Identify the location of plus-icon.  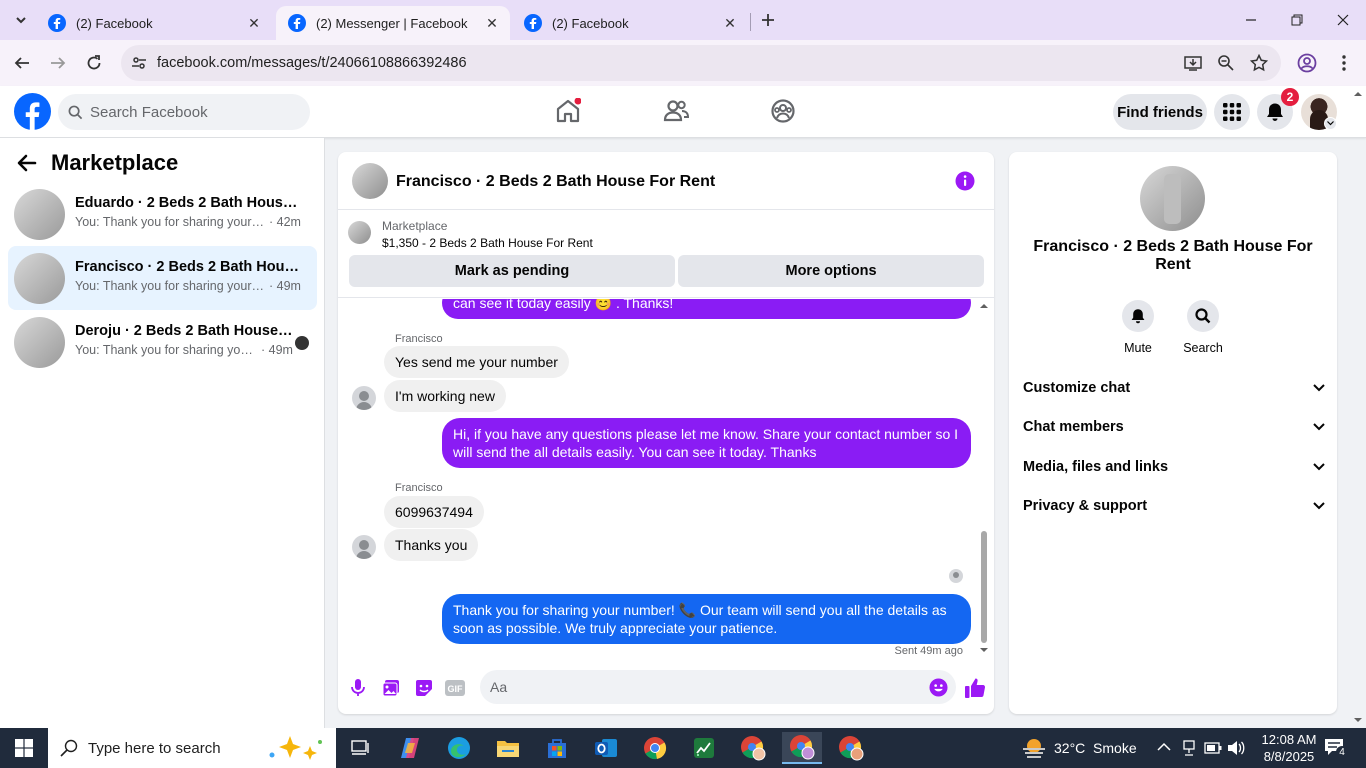
(768, 20).